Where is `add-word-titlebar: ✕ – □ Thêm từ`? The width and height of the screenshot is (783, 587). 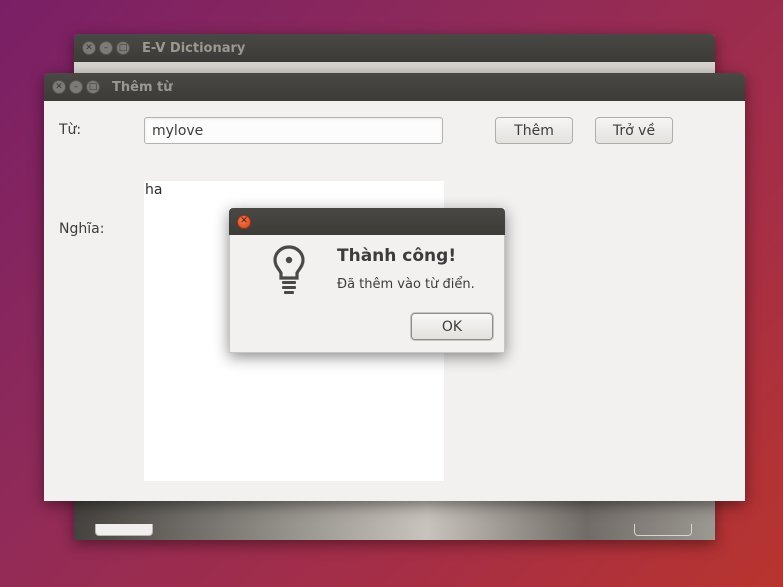
add-word-titlebar: ✕ – □ Thêm từ is located at coordinates (394, 87).